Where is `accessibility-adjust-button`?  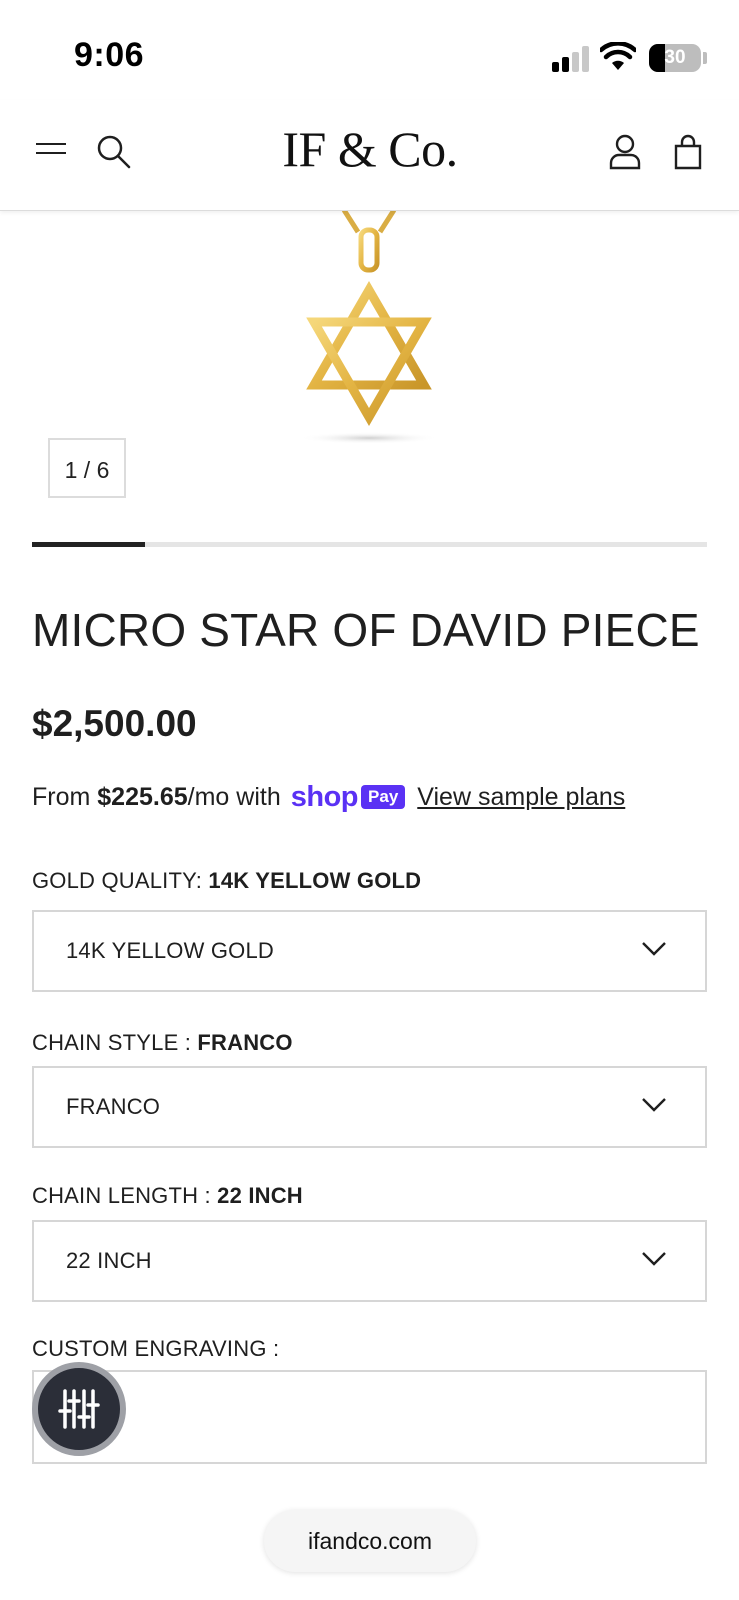
accessibility-adjust-button is located at coordinates (79, 1409).